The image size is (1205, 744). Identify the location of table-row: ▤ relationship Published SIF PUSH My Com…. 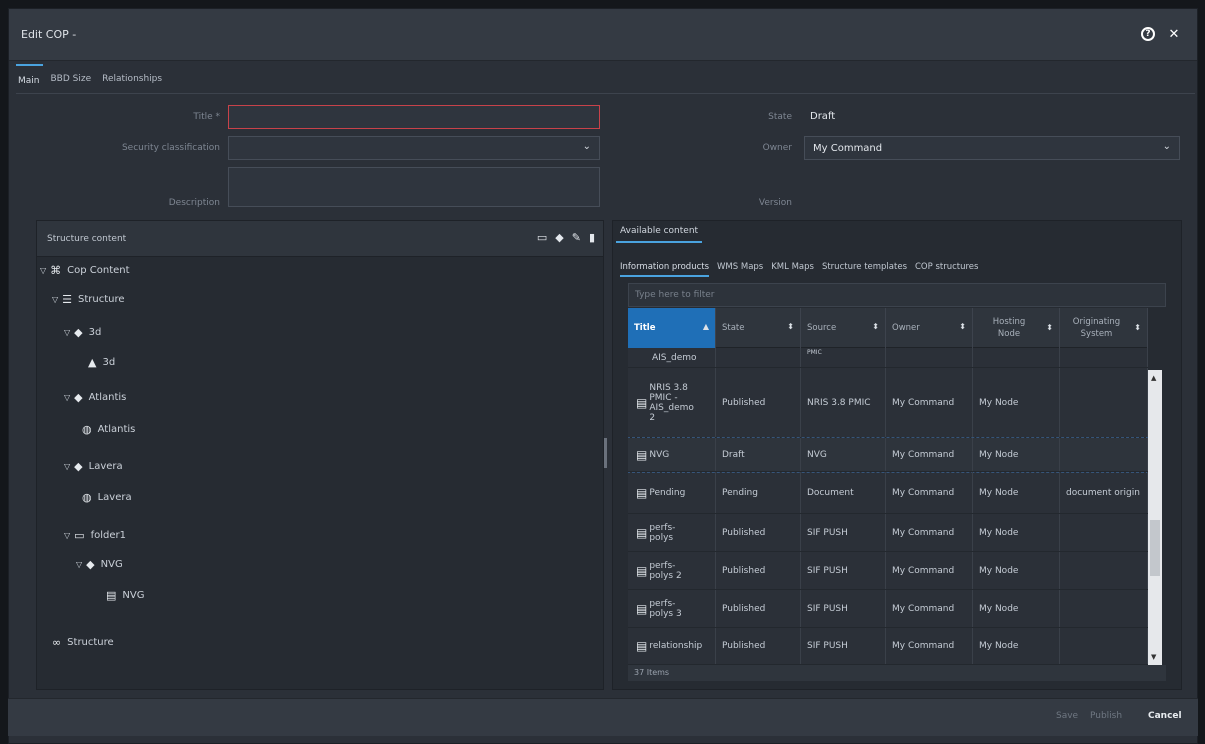
(888, 646).